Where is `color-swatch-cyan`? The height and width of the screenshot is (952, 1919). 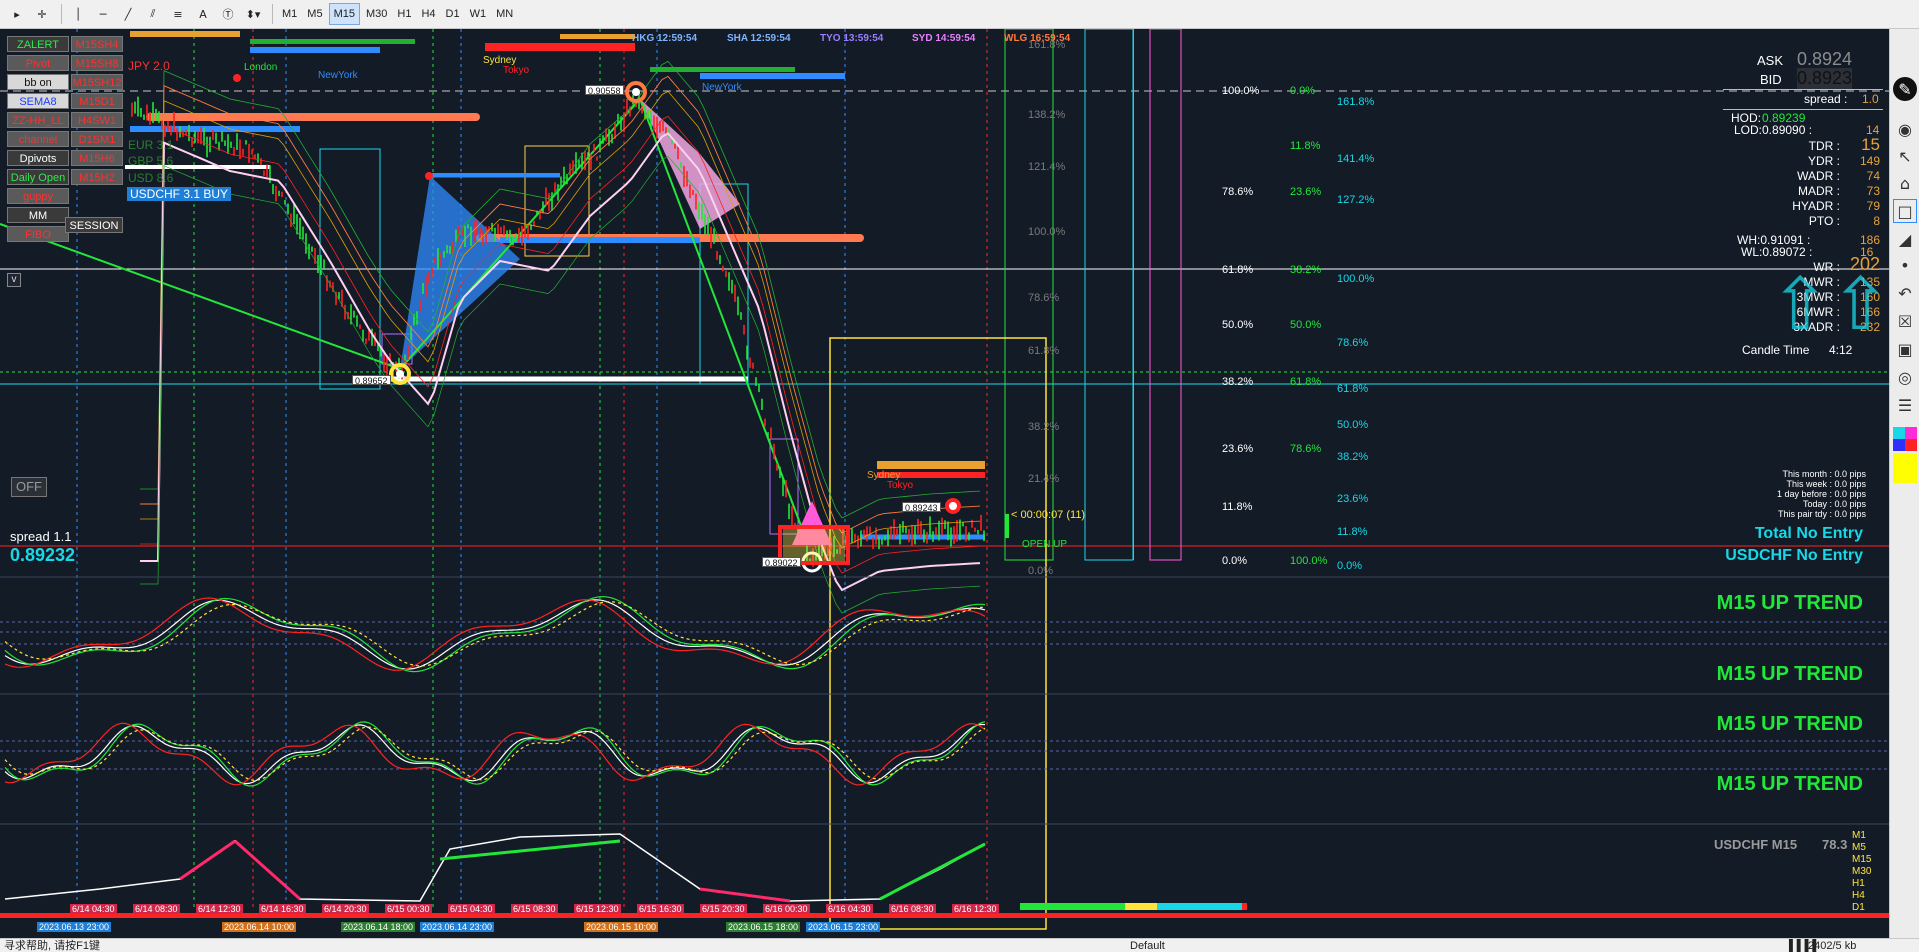
color-swatch-cyan is located at coordinates (1899, 433).